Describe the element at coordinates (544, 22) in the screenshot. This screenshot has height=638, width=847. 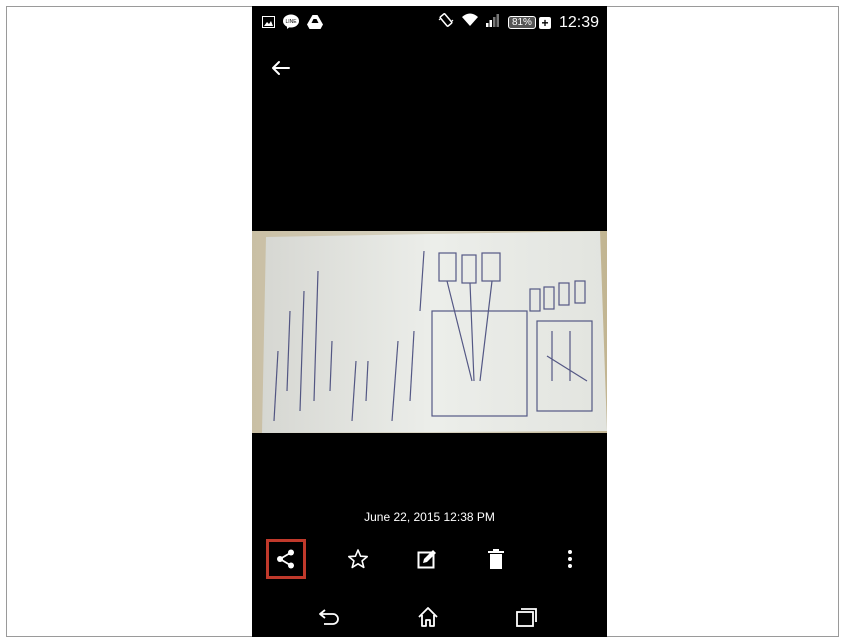
I see `charging-icon: +` at that location.